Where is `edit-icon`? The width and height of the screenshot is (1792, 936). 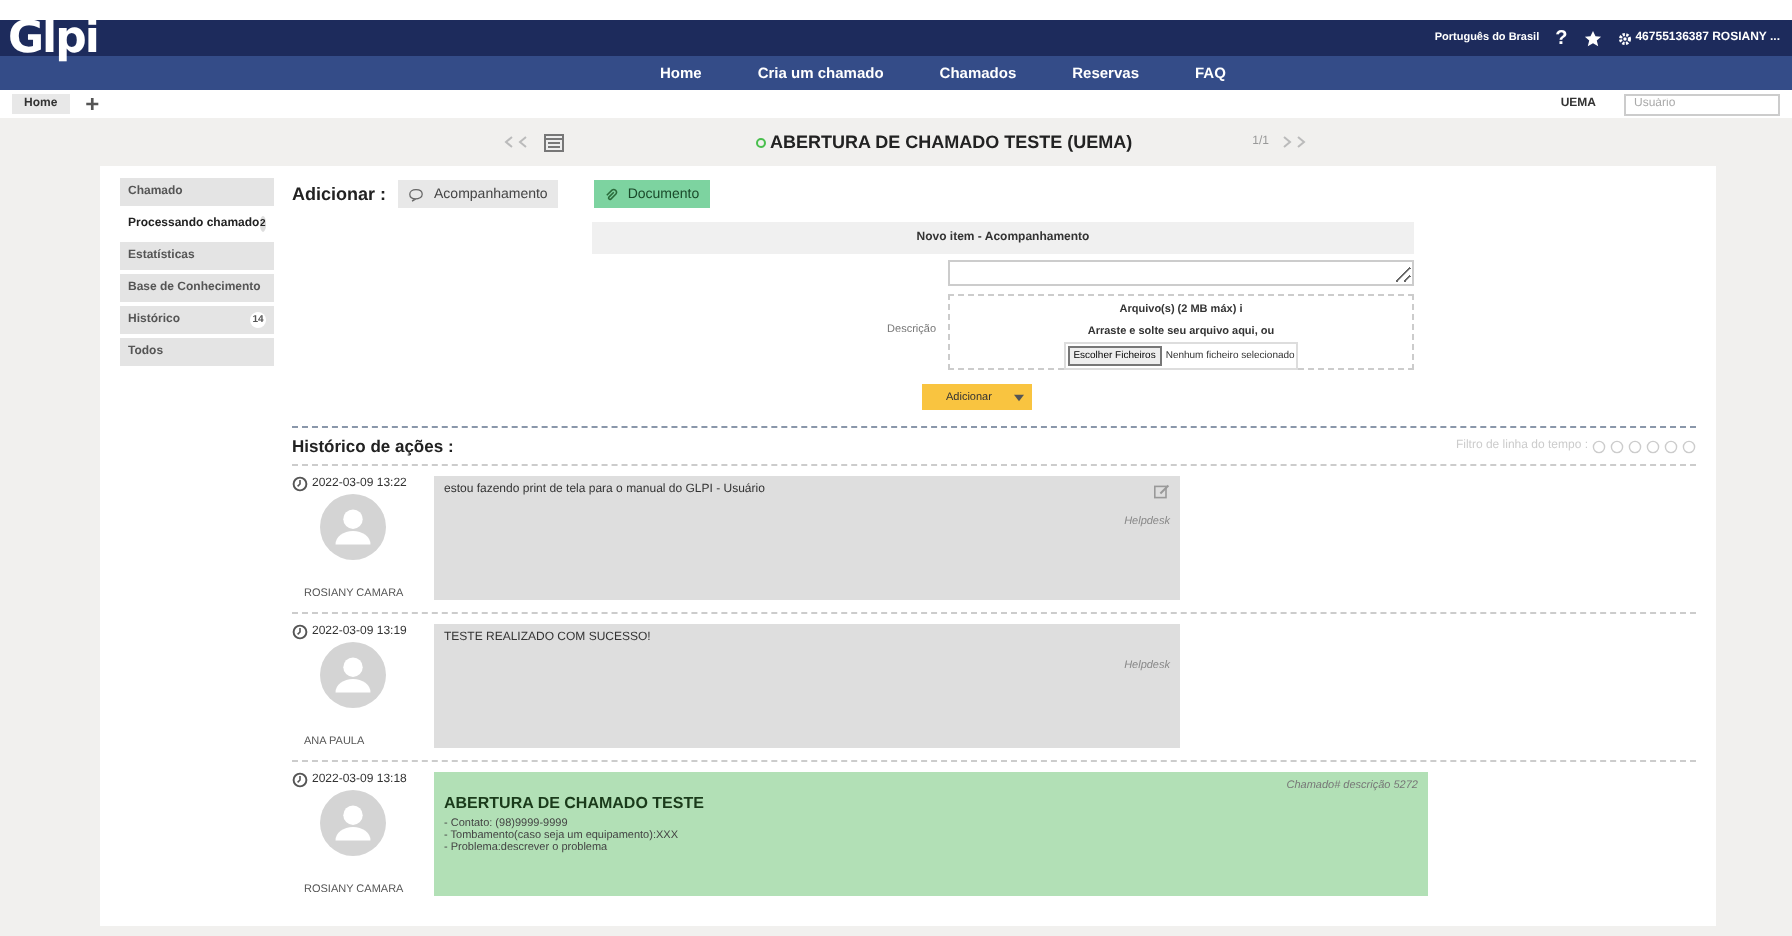
edit-icon is located at coordinates (1162, 492).